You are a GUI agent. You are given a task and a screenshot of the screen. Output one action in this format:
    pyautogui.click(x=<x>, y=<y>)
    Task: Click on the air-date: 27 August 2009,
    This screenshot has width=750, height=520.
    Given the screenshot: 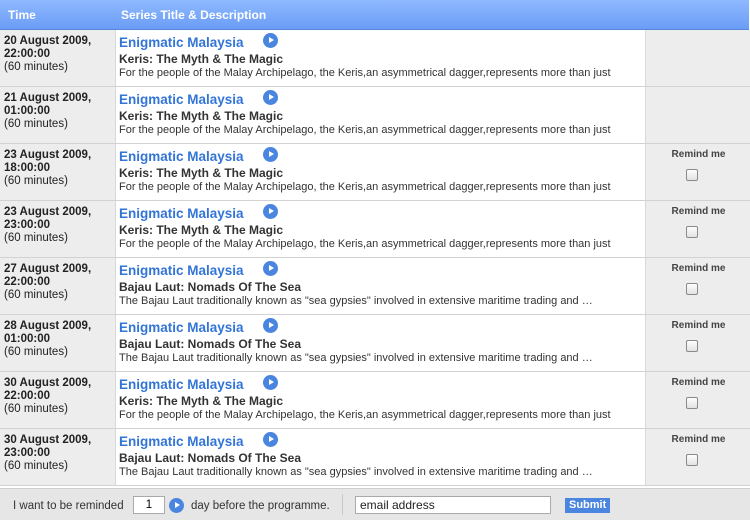 What is the action you would take?
    pyautogui.click(x=48, y=269)
    